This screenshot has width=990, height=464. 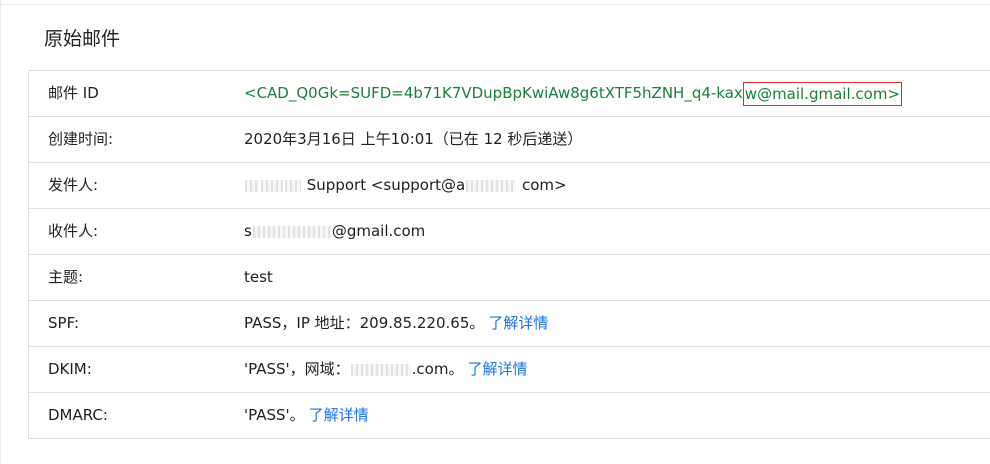 I want to click on page-title: 原始邮件, so click(x=82, y=39).